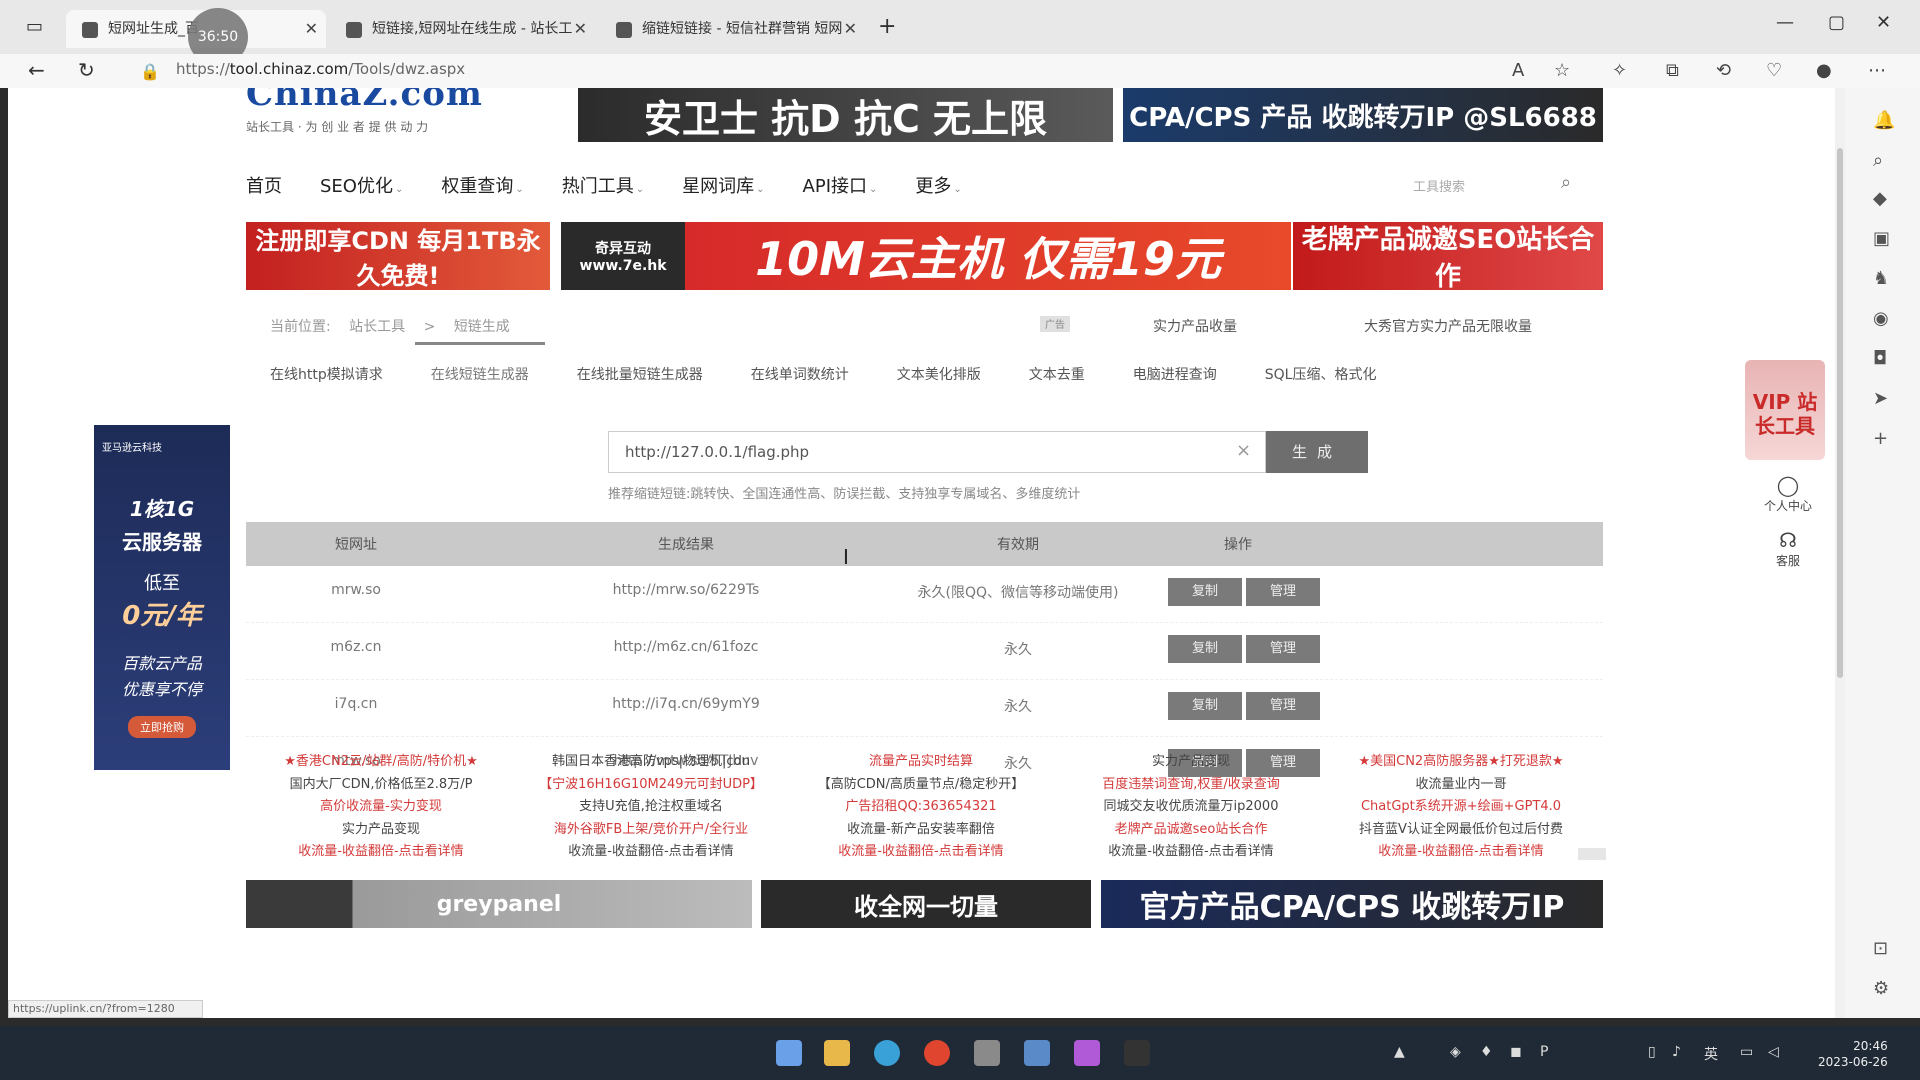 The height and width of the screenshot is (1080, 1920). What do you see at coordinates (939, 374) in the screenshot?
I see `tab-text-format: 文本美化排版` at bounding box center [939, 374].